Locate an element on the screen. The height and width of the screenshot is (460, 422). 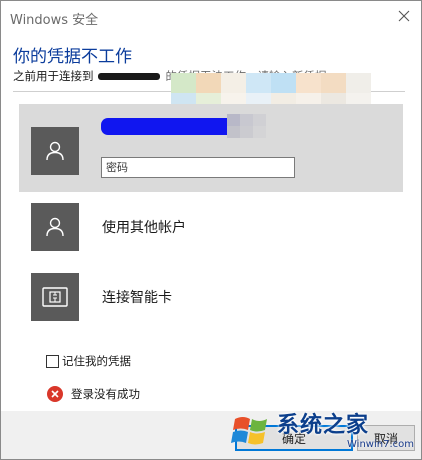
ok-button: 确定 is located at coordinates (294, 438).